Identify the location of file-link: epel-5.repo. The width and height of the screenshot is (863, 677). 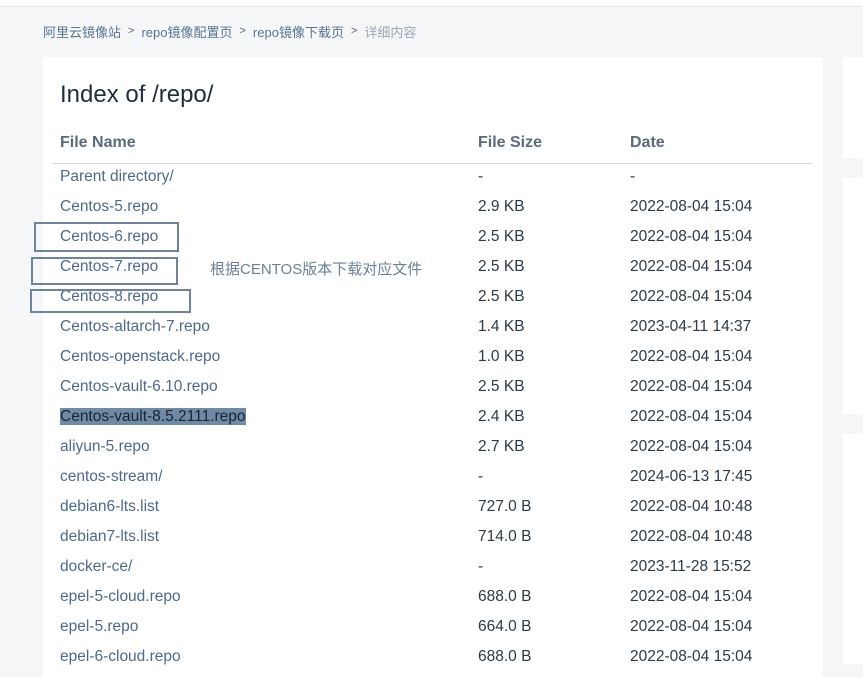
(99, 626).